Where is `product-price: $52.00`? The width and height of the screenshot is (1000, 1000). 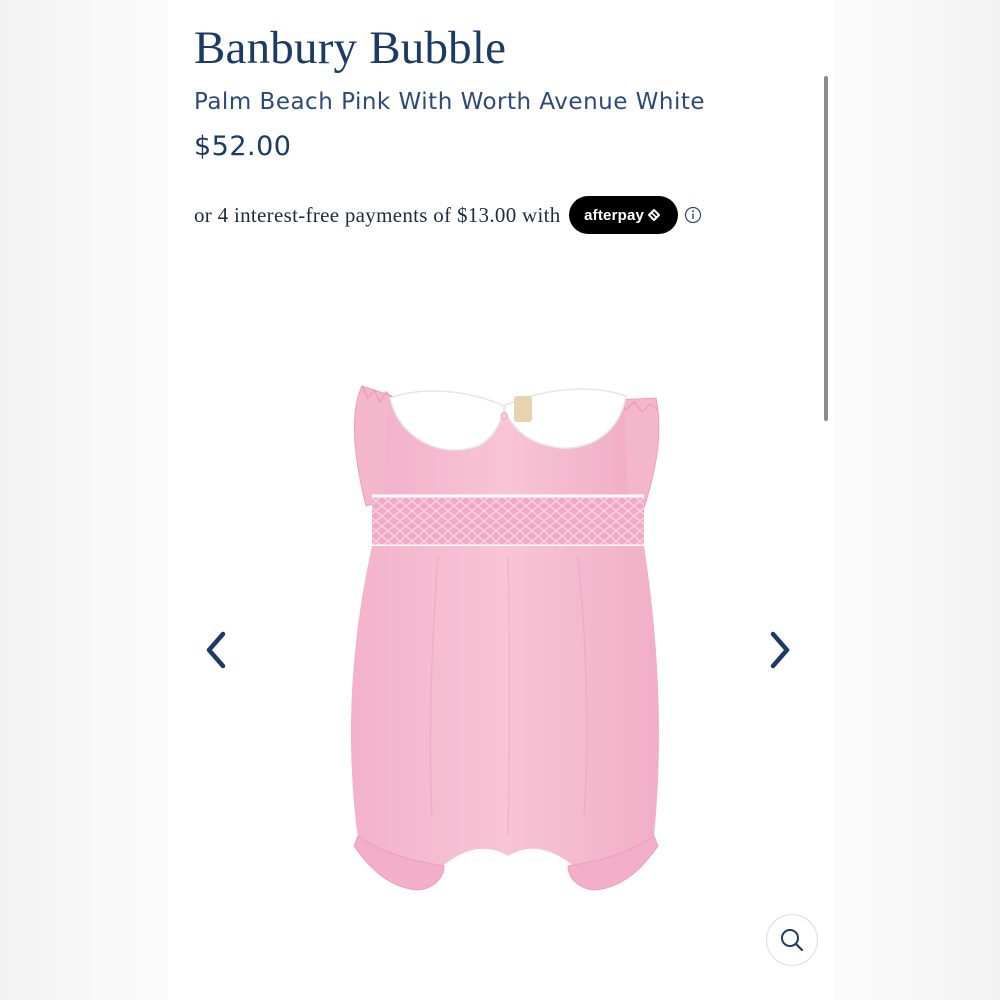 product-price: $52.00 is located at coordinates (243, 146).